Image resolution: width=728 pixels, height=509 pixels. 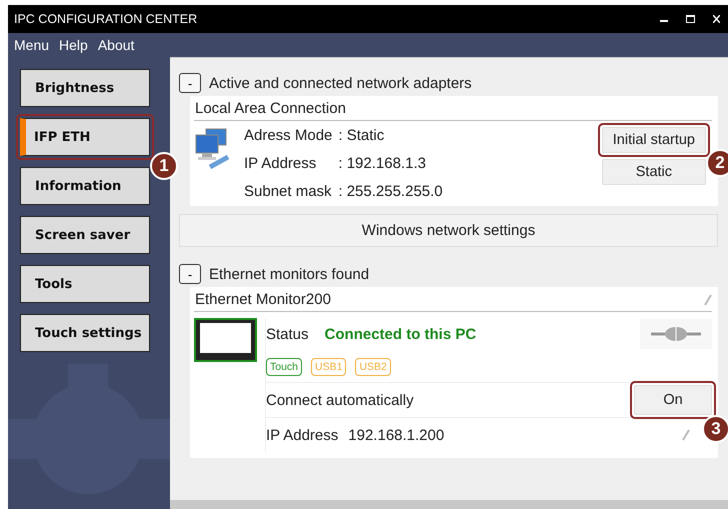 What do you see at coordinates (654, 140) in the screenshot?
I see `mode-button: Initial startup` at bounding box center [654, 140].